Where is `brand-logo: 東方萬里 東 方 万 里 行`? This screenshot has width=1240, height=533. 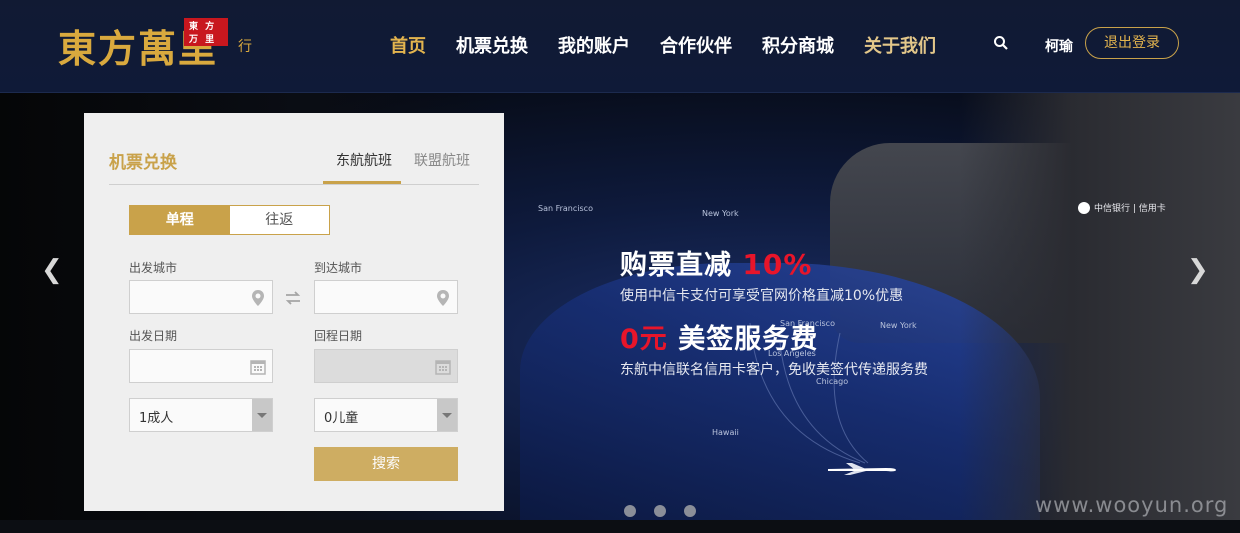
brand-logo: 東方萬里 東 方 万 里 行 is located at coordinates (155, 43).